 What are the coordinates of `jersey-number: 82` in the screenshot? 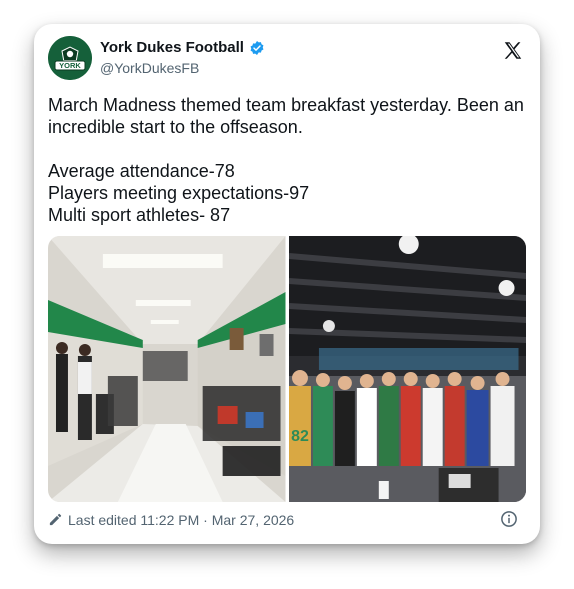 It's located at (300, 436).